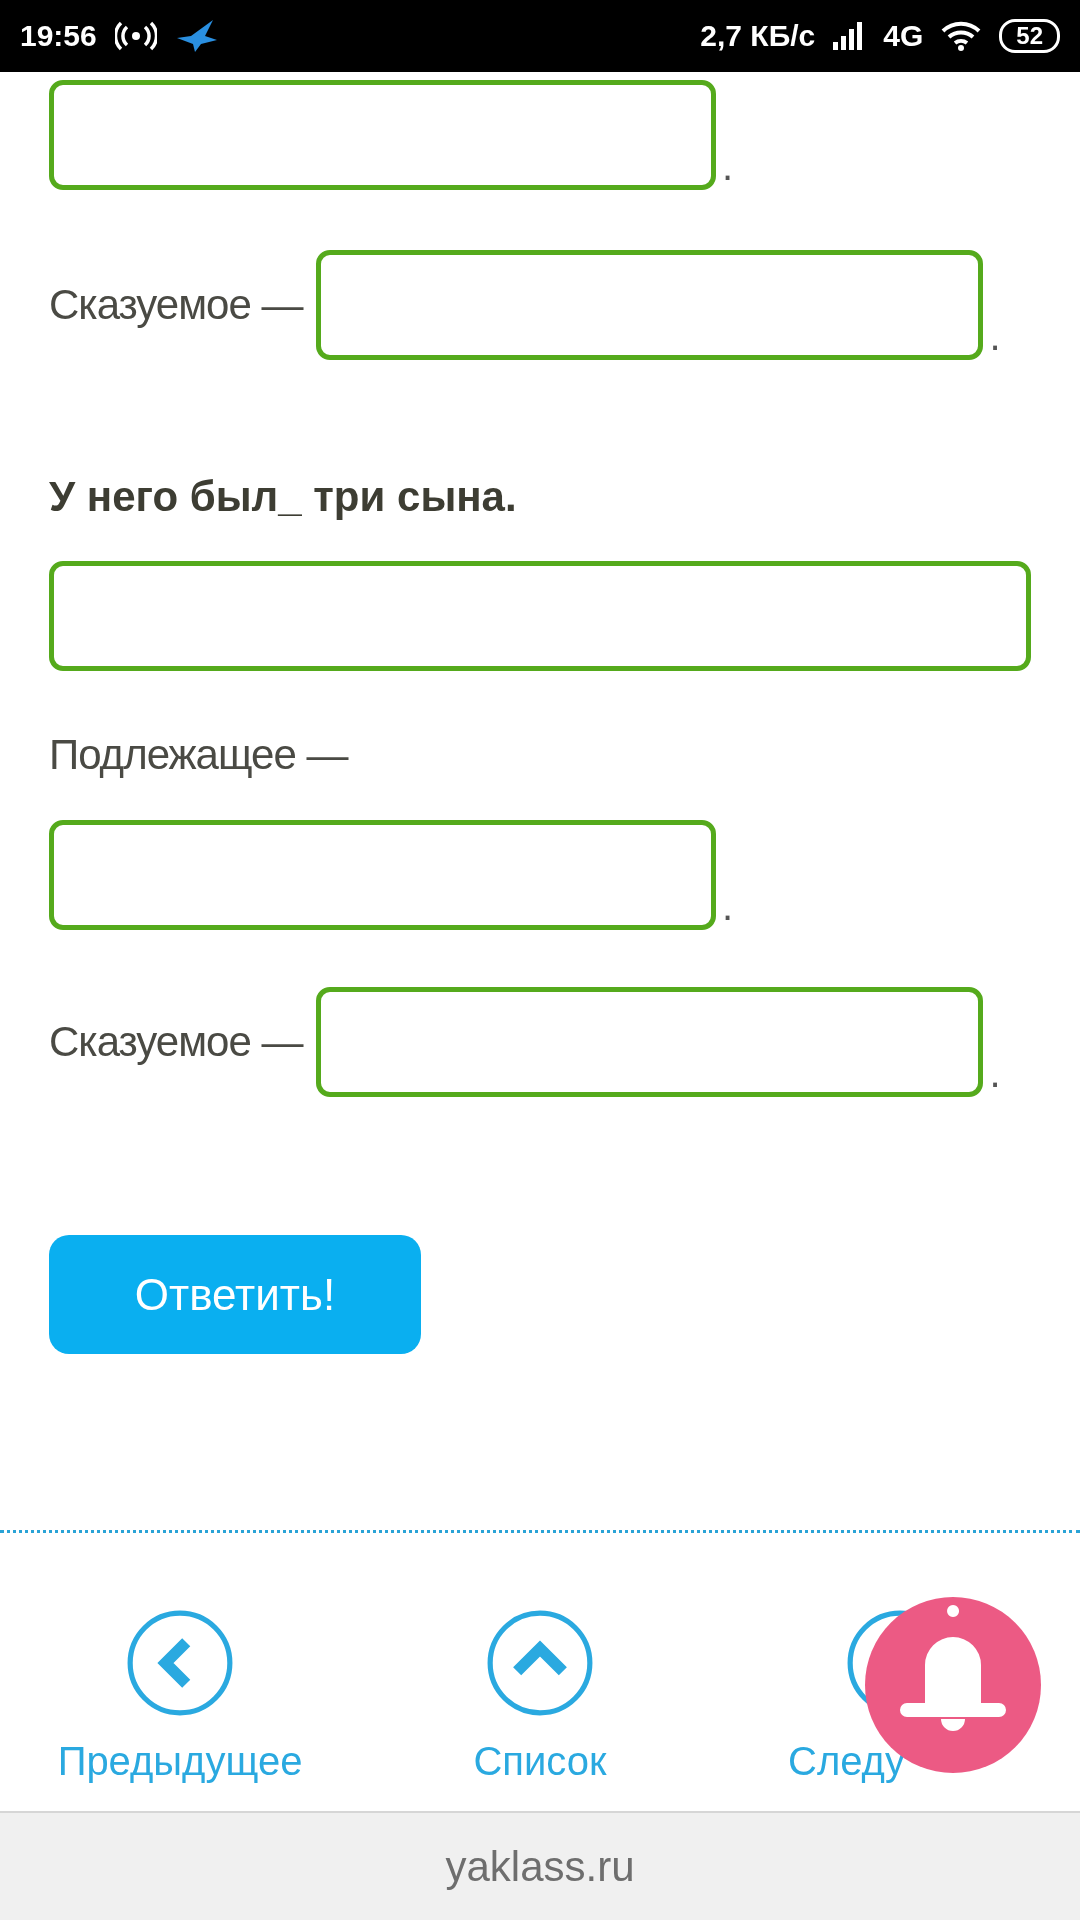 This screenshot has height=1920, width=1080. What do you see at coordinates (961, 36) in the screenshot?
I see `wifi-icon` at bounding box center [961, 36].